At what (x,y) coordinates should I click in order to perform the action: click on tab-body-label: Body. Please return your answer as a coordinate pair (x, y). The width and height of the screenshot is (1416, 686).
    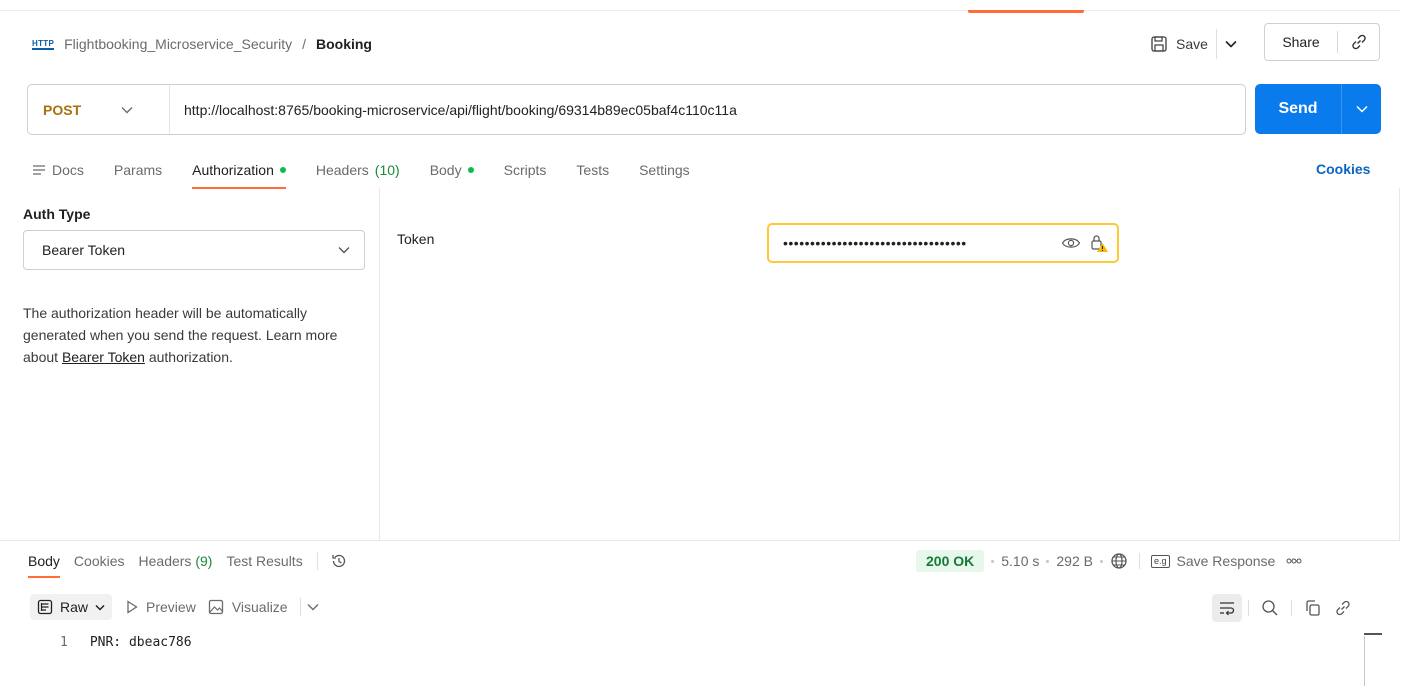
    Looking at the image, I should click on (445, 170).